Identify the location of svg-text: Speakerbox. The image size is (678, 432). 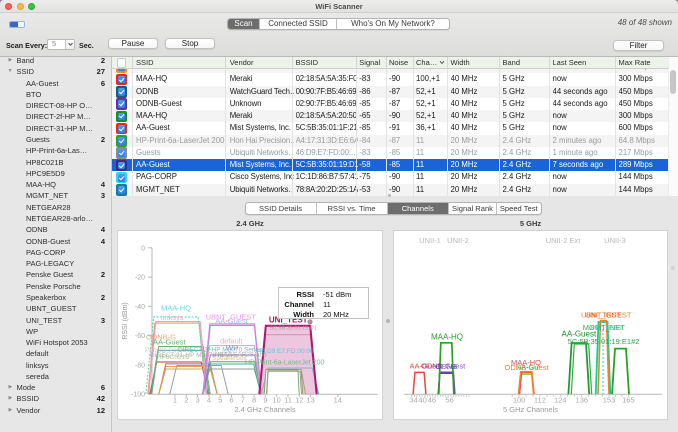
(229, 358).